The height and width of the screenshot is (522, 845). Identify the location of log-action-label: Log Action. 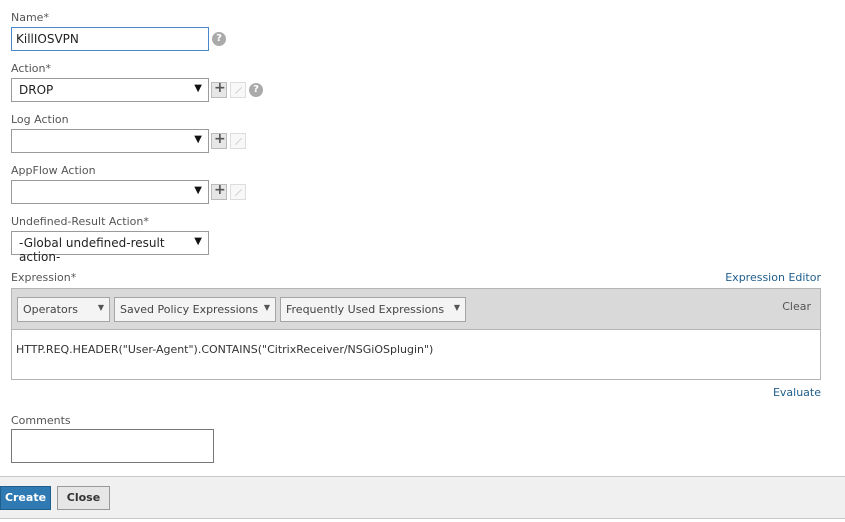
(40, 119).